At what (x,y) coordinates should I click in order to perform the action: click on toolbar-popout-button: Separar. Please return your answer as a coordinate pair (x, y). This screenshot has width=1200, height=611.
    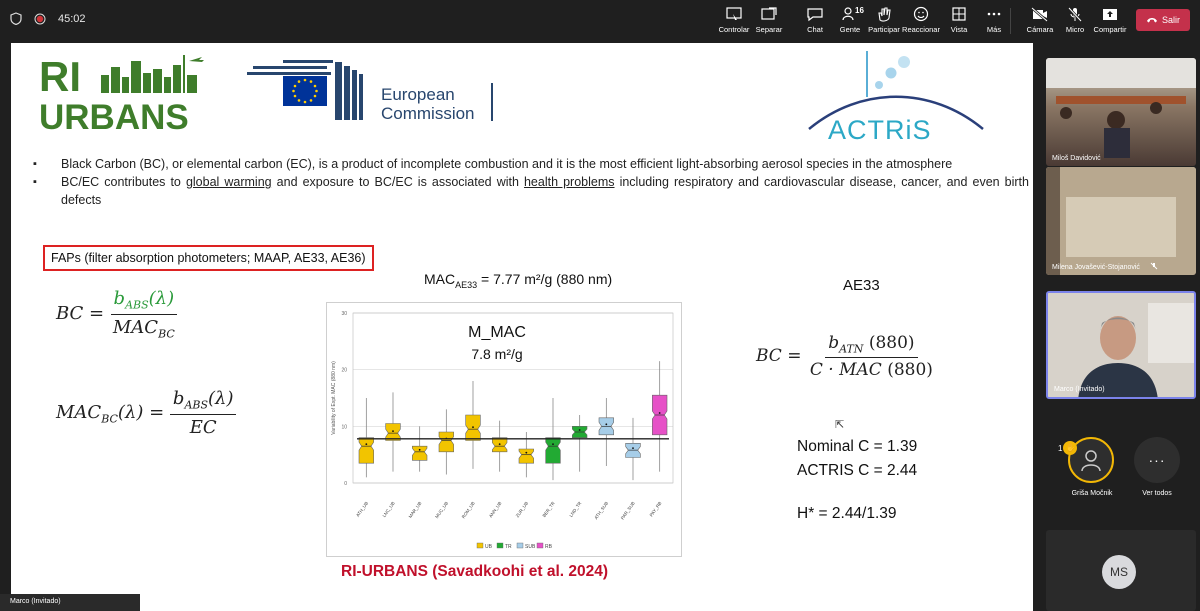
    Looking at the image, I should click on (769, 20).